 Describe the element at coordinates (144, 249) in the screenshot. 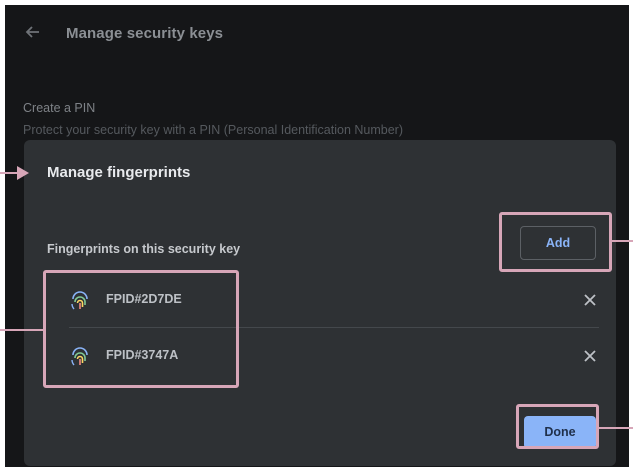

I see `fingerprints-section-label: Fingerprints on this security key` at that location.